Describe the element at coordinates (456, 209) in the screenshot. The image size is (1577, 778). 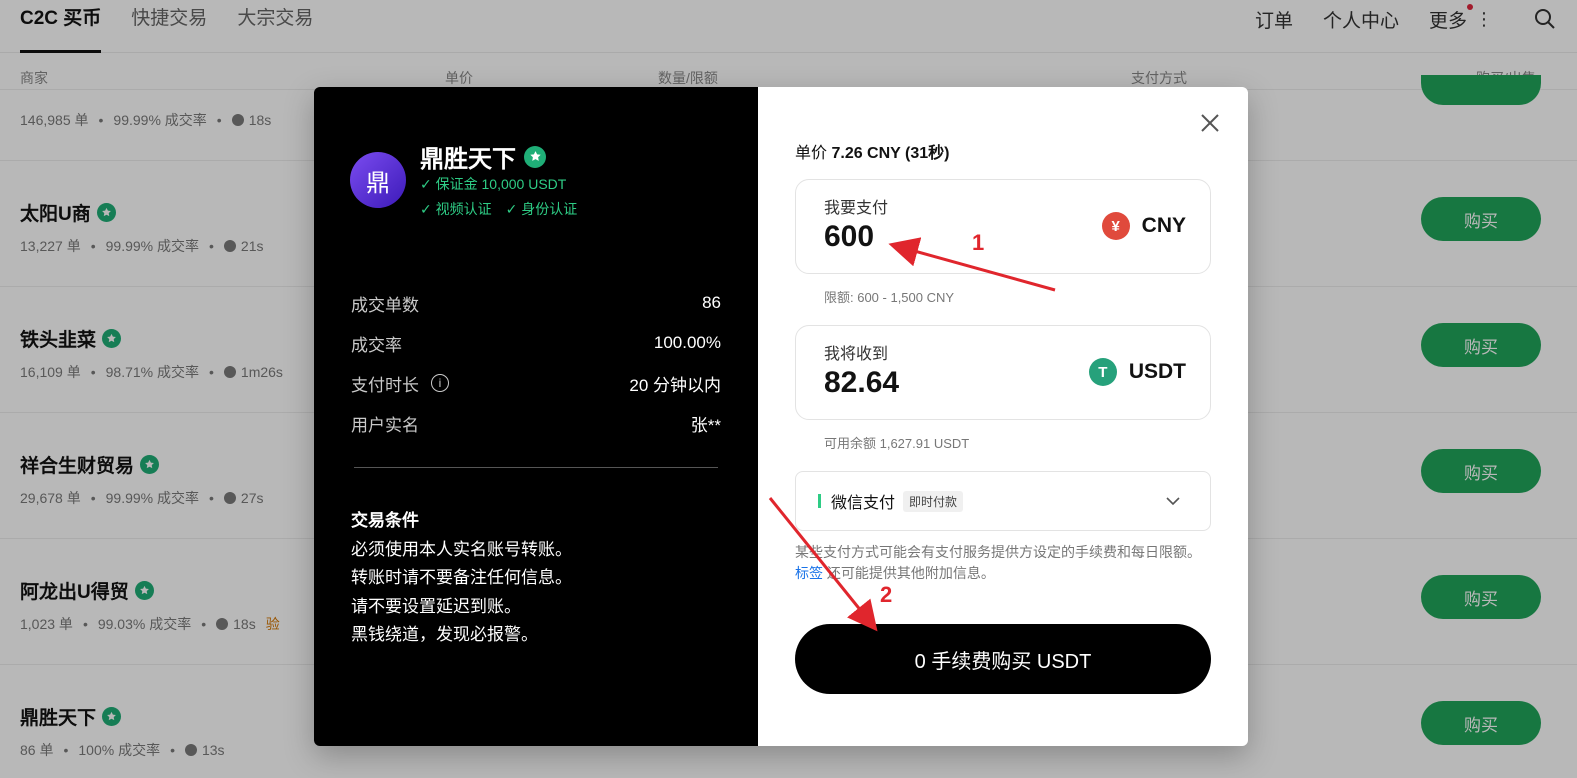
I see `video-cert: ✓ 视频认证` at that location.